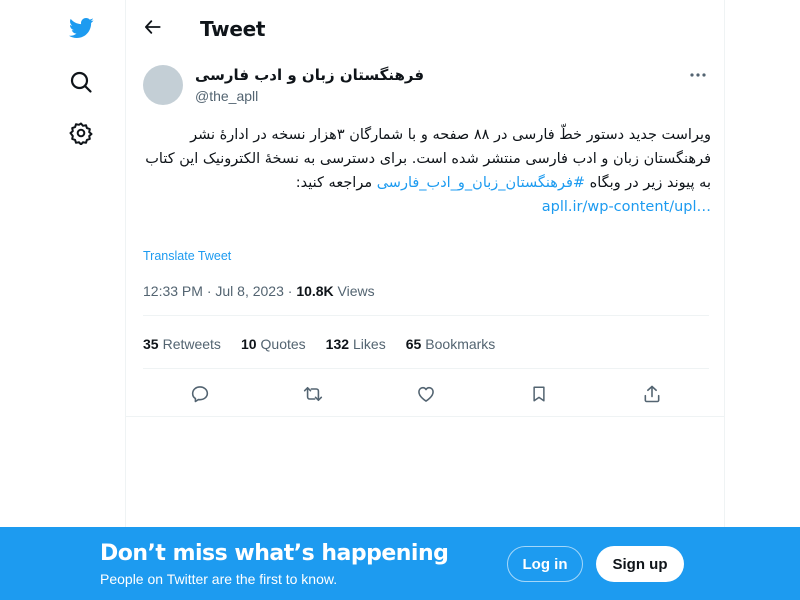  I want to click on search-icon, so click(81, 82).